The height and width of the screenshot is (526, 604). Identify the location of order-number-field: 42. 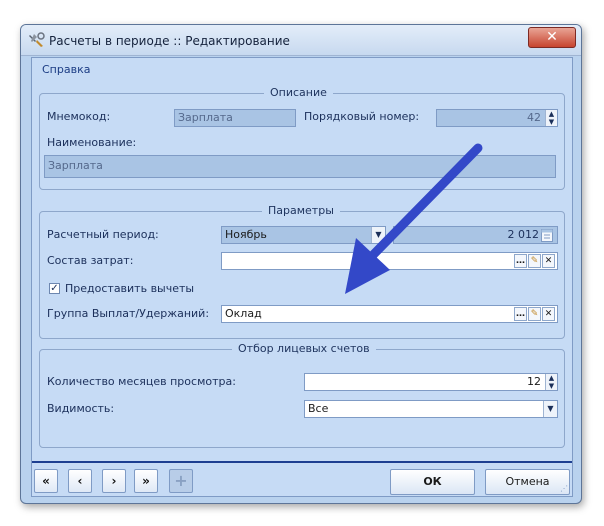
(497, 118).